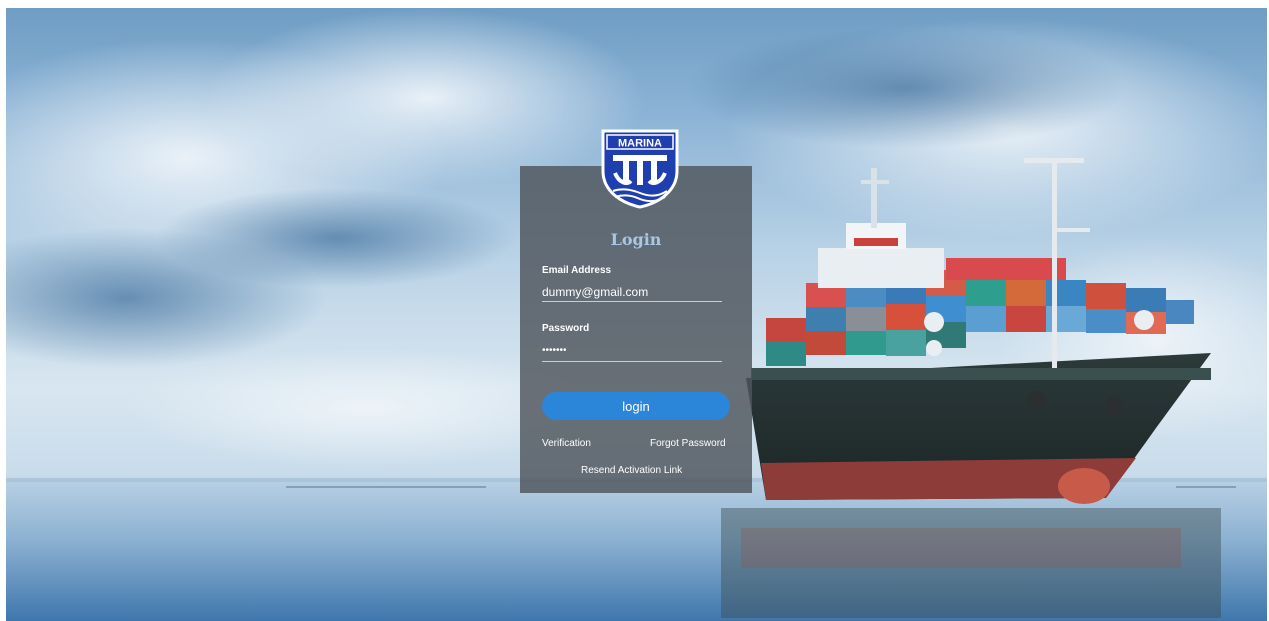 This screenshot has width=1269, height=621. Describe the element at coordinates (636, 406) in the screenshot. I see `login-button: login` at that location.